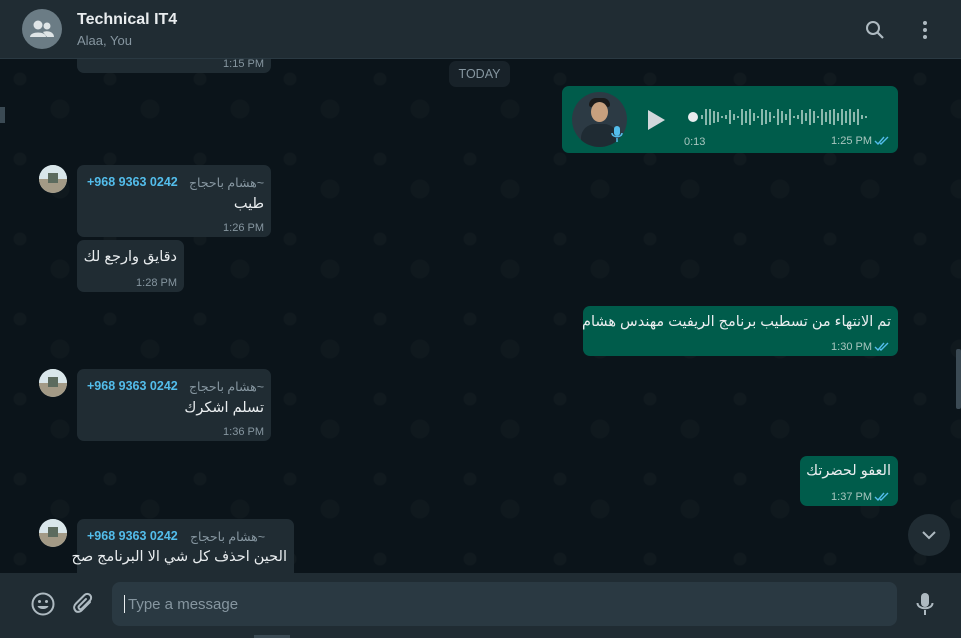 The height and width of the screenshot is (638, 961). Describe the element at coordinates (875, 30) in the screenshot. I see `search-icon` at that location.